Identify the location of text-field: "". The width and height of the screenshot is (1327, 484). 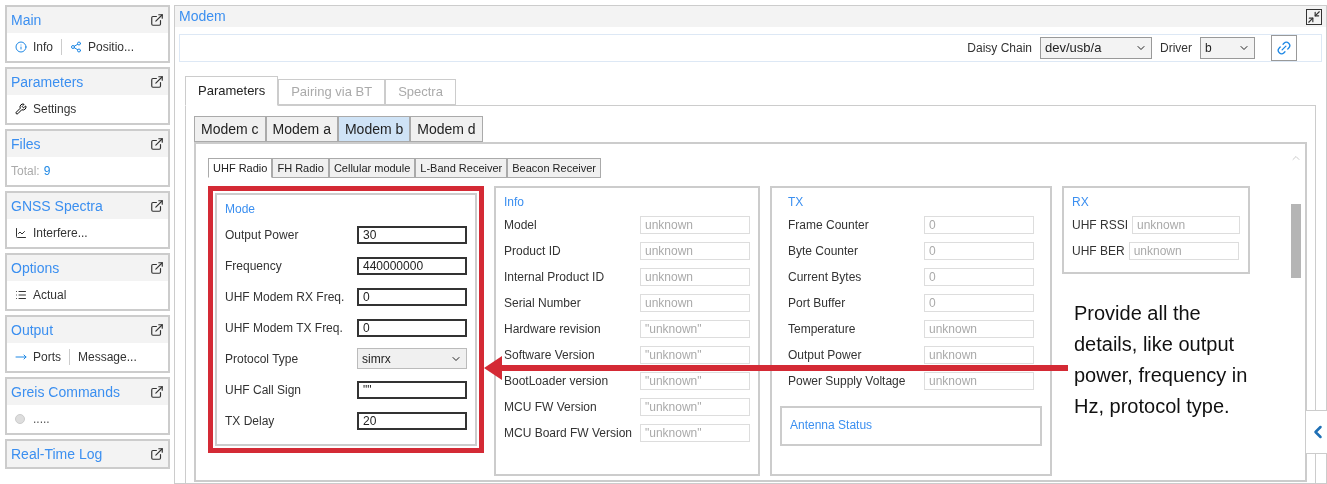
(412, 389).